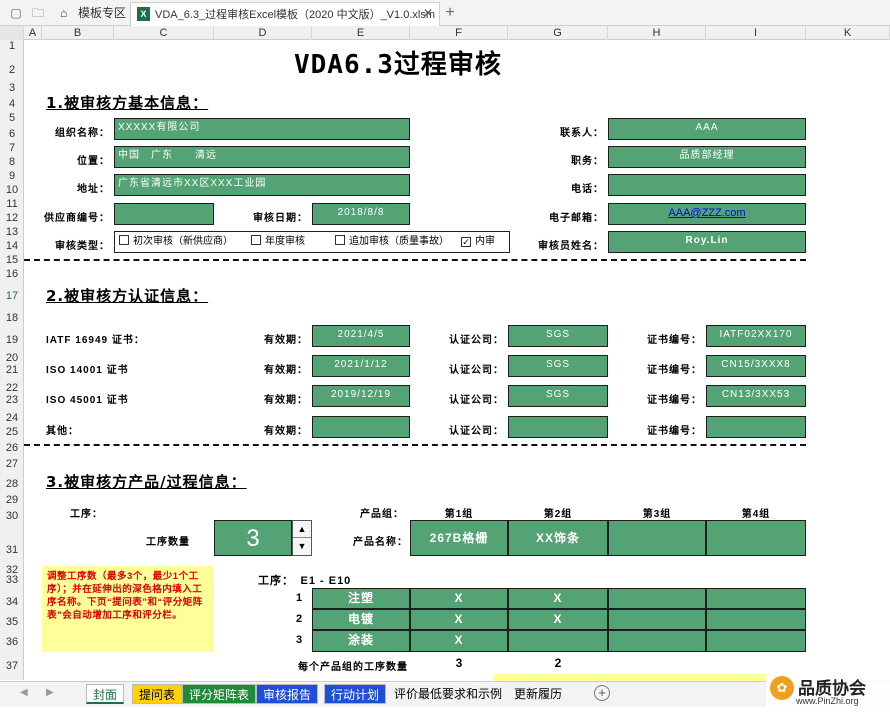 The width and height of the screenshot is (890, 712). I want to click on cert-no-cell: CN15/3XXX8, so click(756, 366).